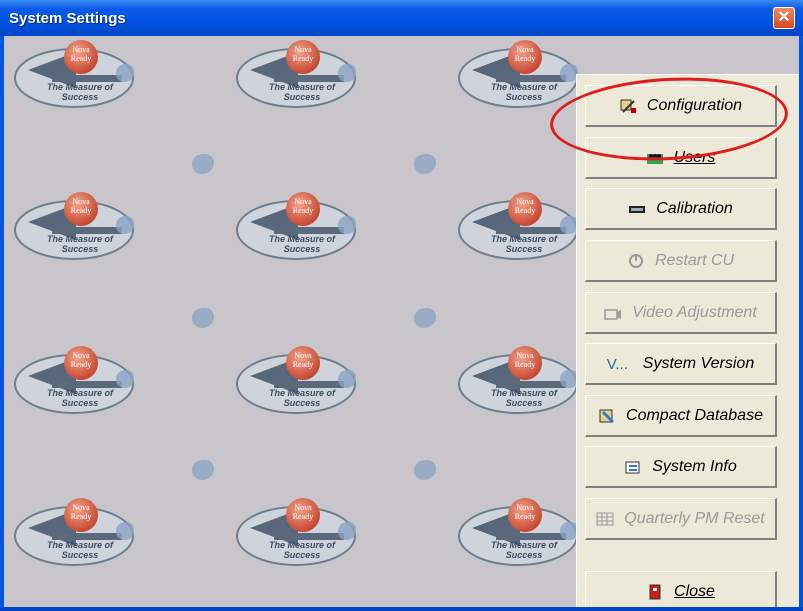  Describe the element at coordinates (694, 312) in the screenshot. I see `video-adjustment-label: Video Adjustment` at that location.